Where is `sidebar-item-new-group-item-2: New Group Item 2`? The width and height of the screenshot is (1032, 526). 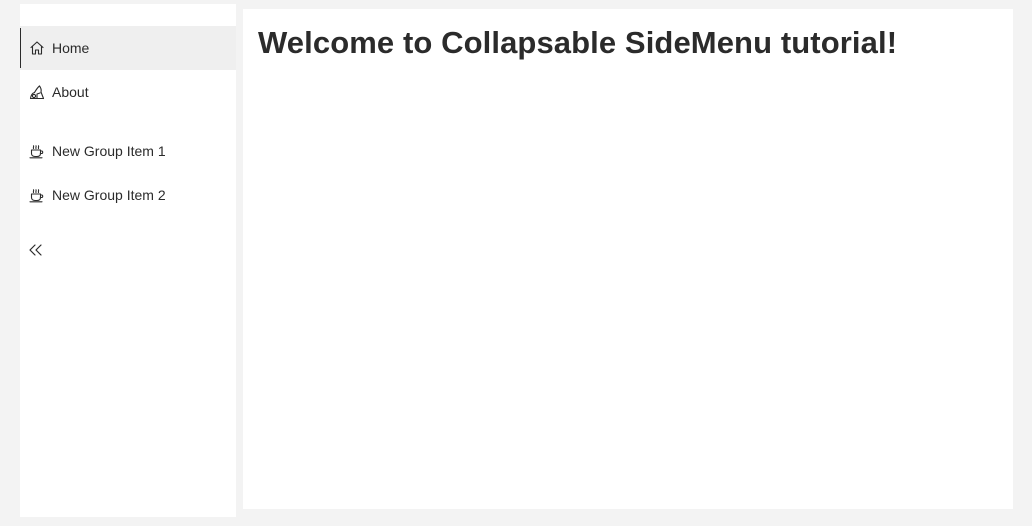 sidebar-item-new-group-item-2: New Group Item 2 is located at coordinates (128, 195).